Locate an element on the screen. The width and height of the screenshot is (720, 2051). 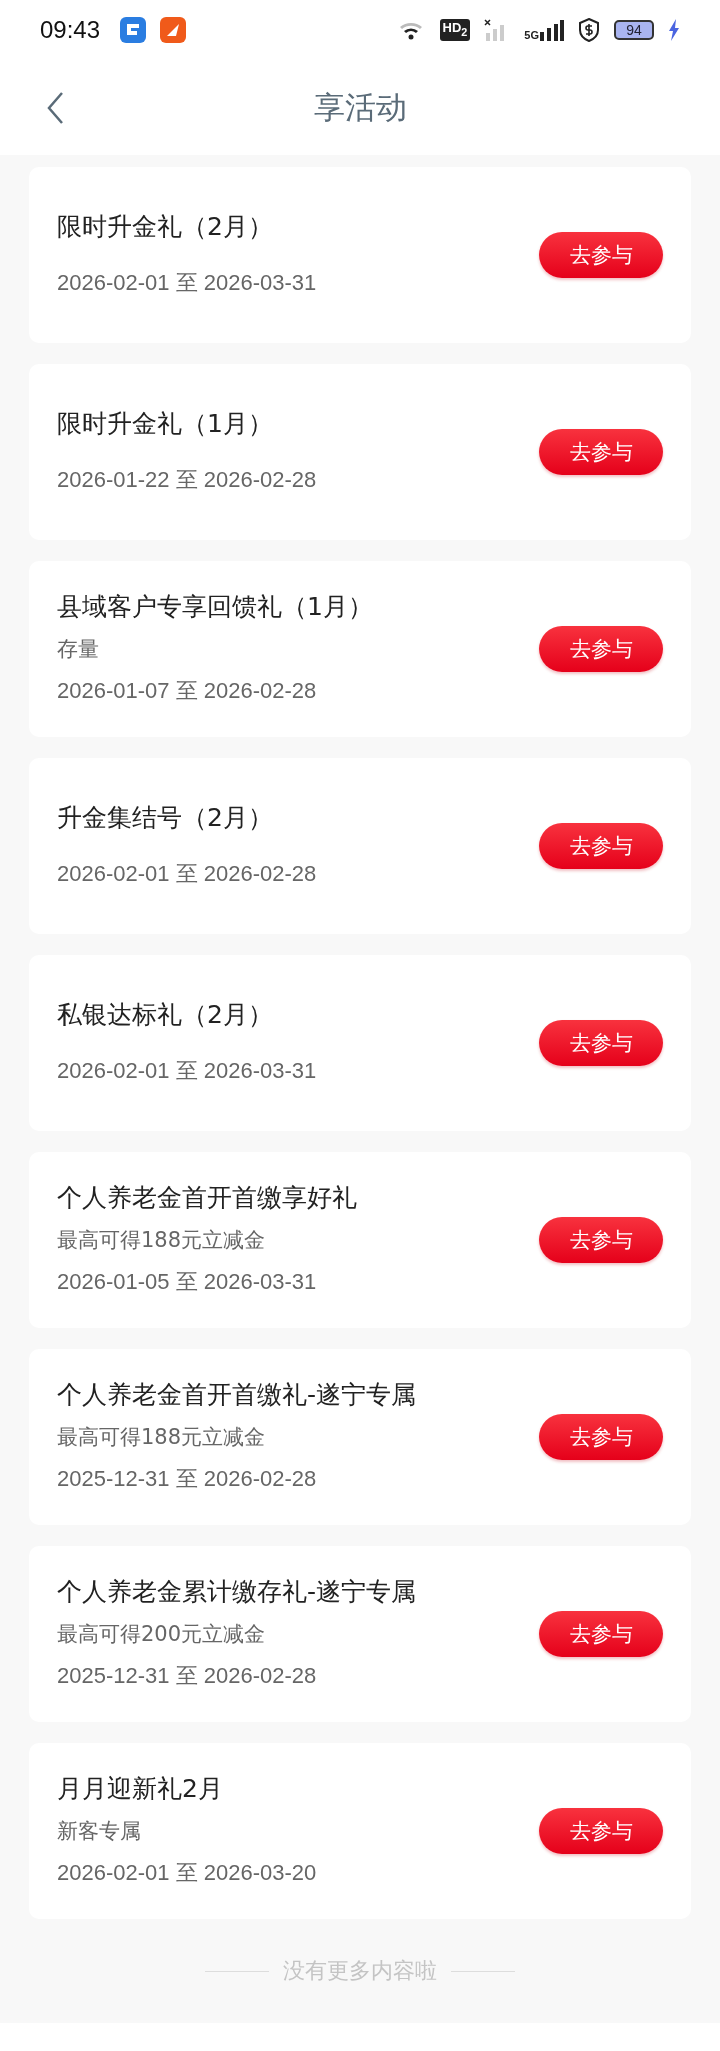
charging-icon is located at coordinates (674, 30).